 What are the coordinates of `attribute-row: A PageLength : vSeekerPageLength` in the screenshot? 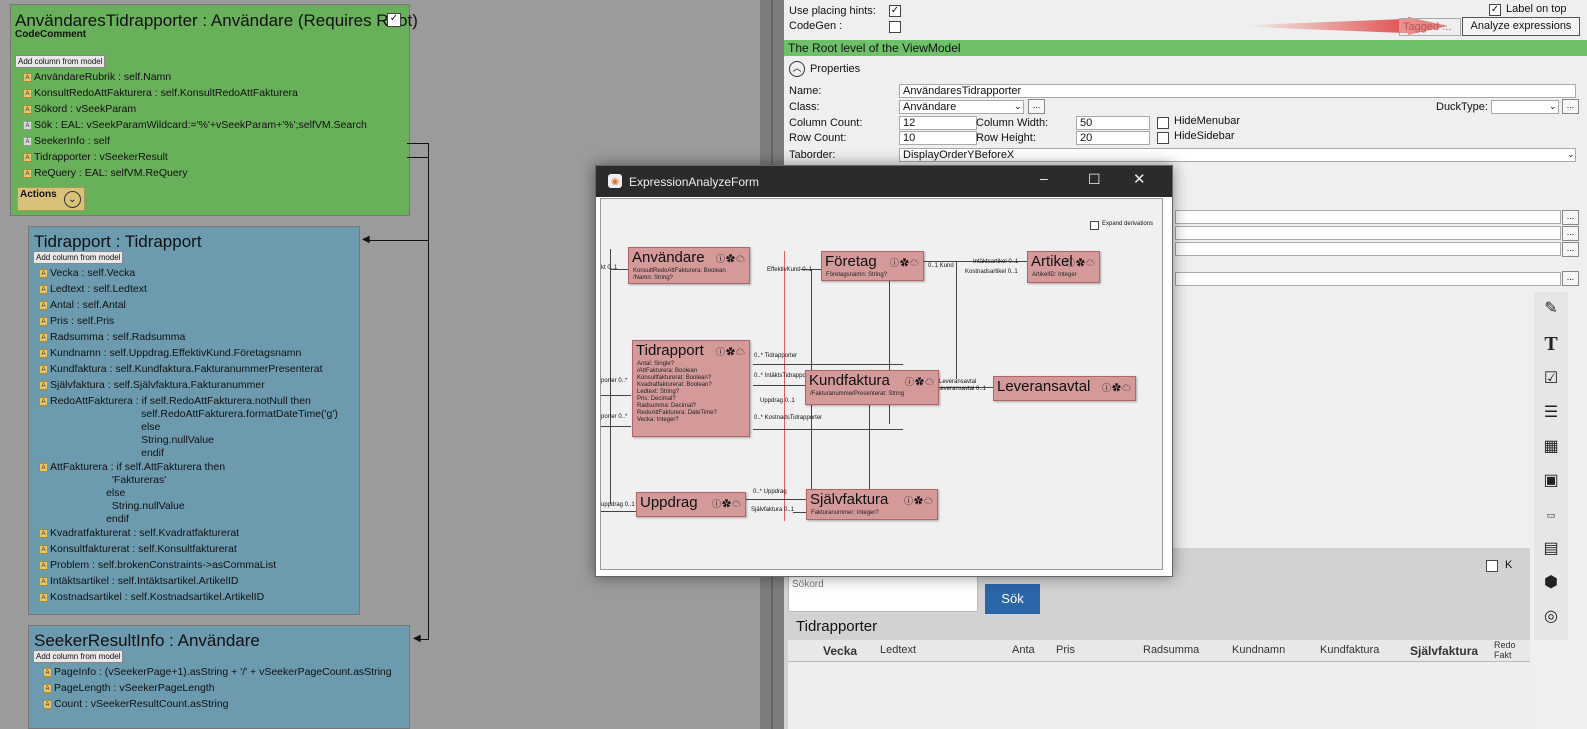 It's located at (129, 688).